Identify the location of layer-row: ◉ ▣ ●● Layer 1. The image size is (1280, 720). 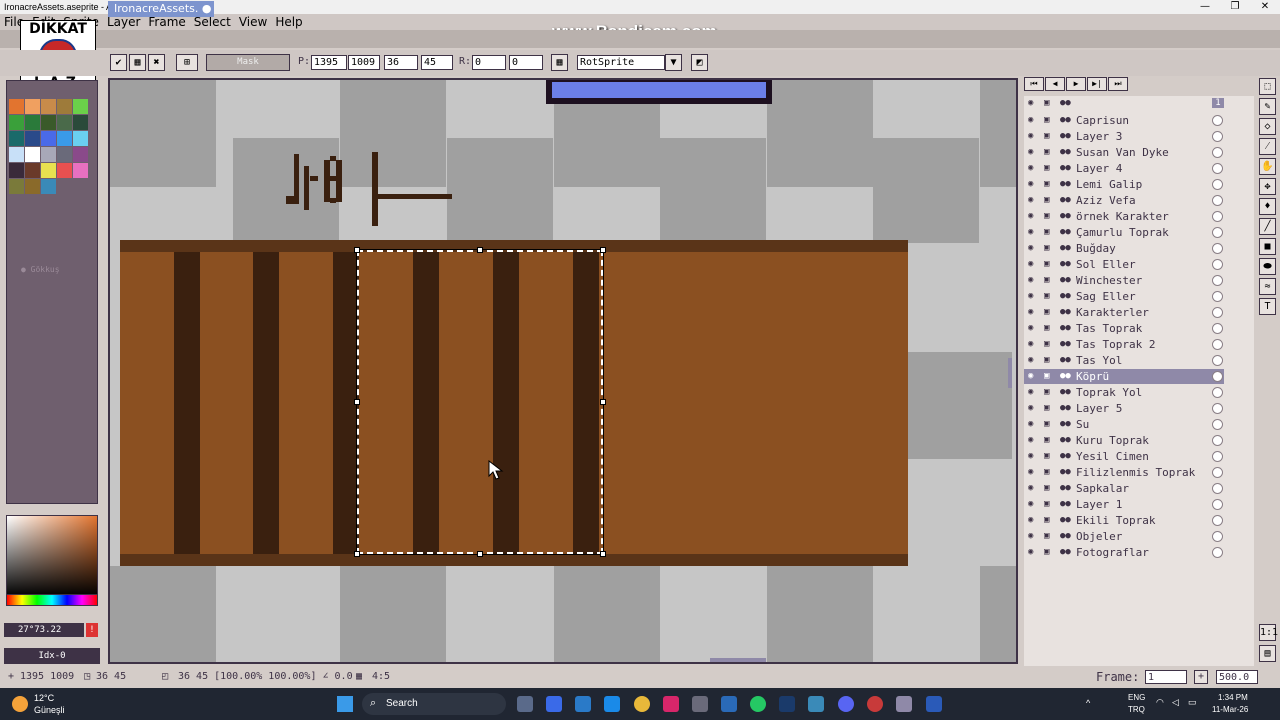
(1124, 504).